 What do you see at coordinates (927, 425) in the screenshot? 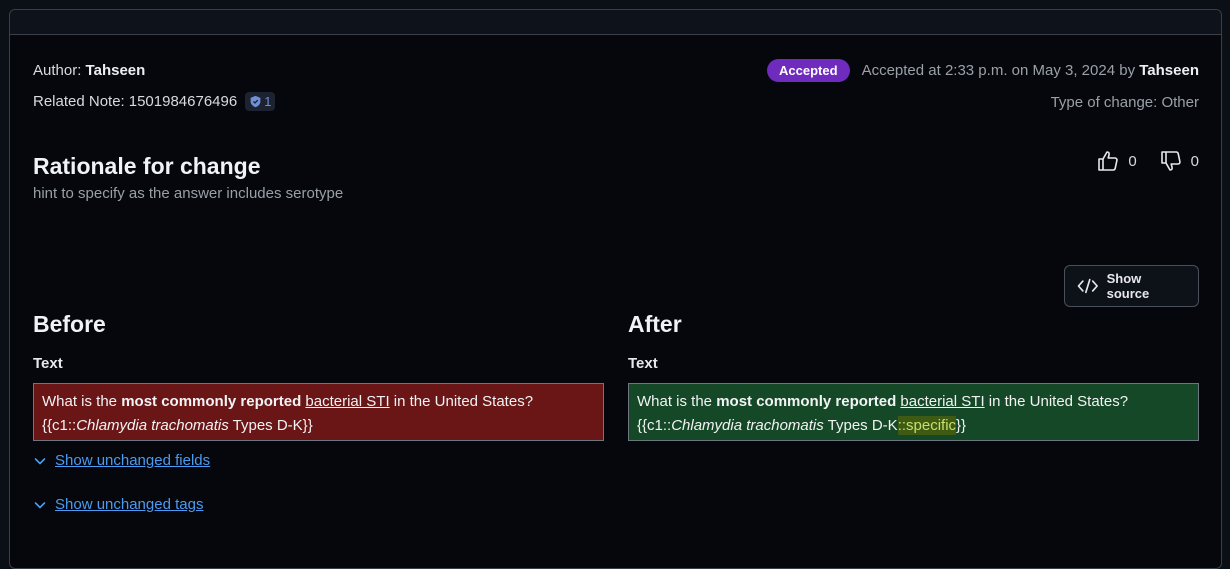
I see `added-text-highlight: ::specific` at bounding box center [927, 425].